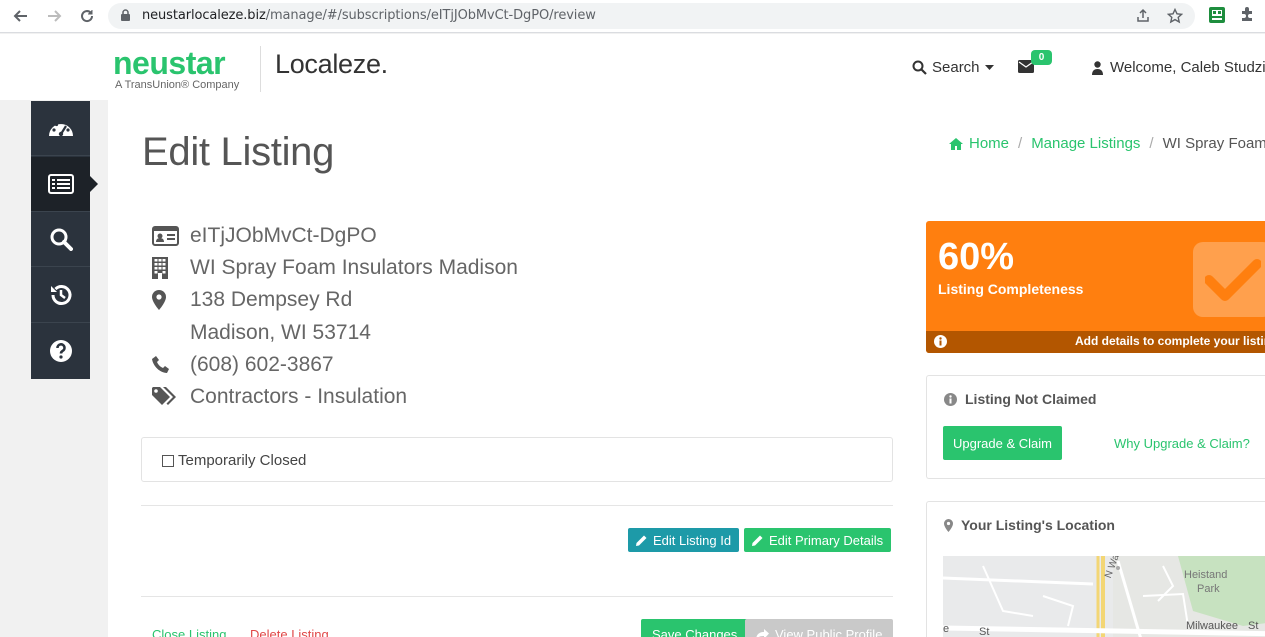 This screenshot has height=637, width=1265. Describe the element at coordinates (762, 632) in the screenshot. I see `share-arrow-icon` at that location.